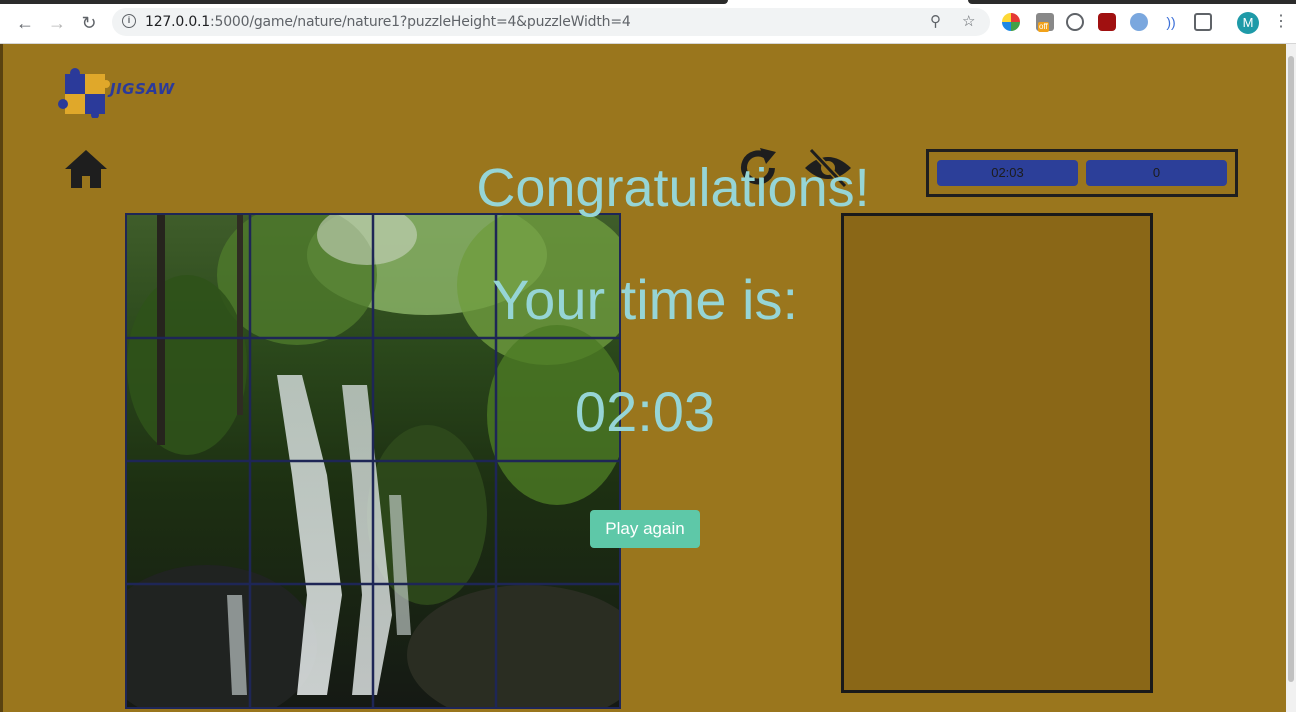 Image resolution: width=1296 pixels, height=712 pixels. Describe the element at coordinates (1075, 22) in the screenshot. I see `globe-extension-icon` at that location.